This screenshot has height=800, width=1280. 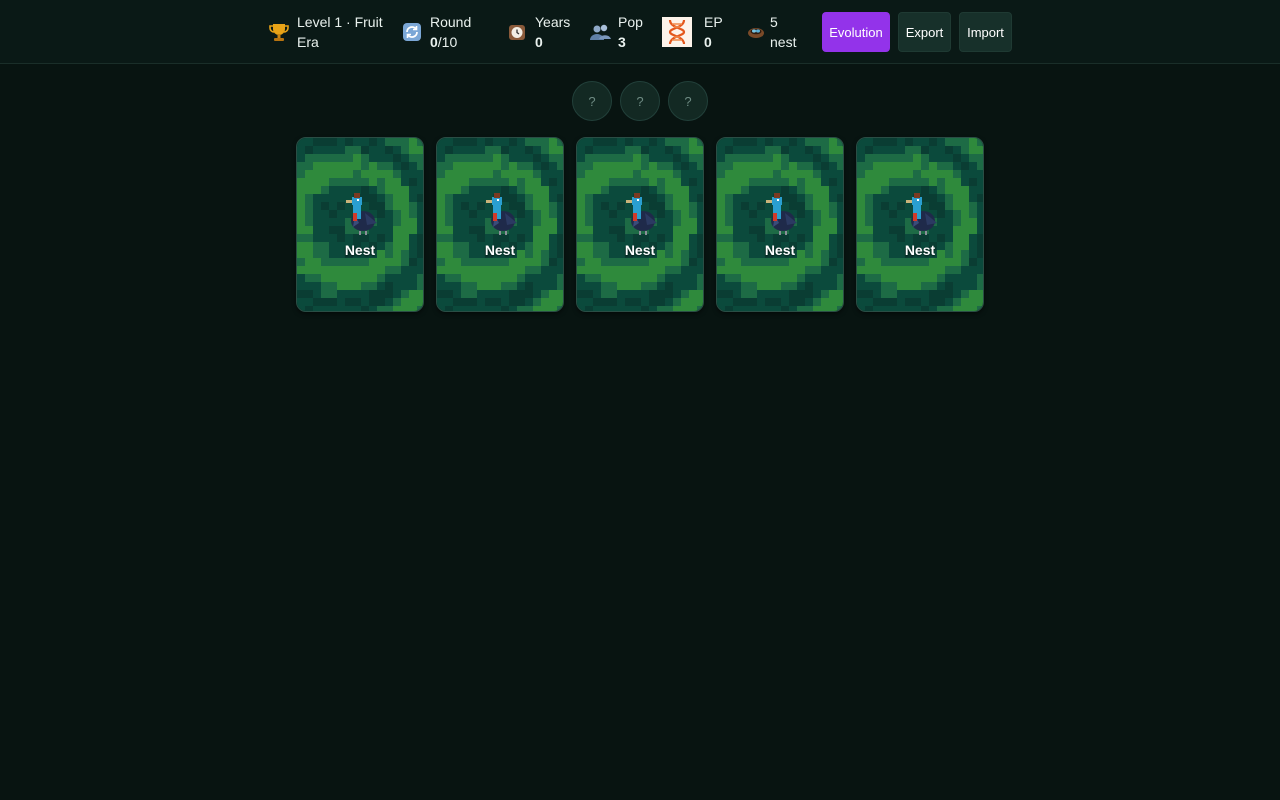 What do you see at coordinates (325, 32) in the screenshot?
I see `level-stat: Level 1 · Fruit Era` at bounding box center [325, 32].